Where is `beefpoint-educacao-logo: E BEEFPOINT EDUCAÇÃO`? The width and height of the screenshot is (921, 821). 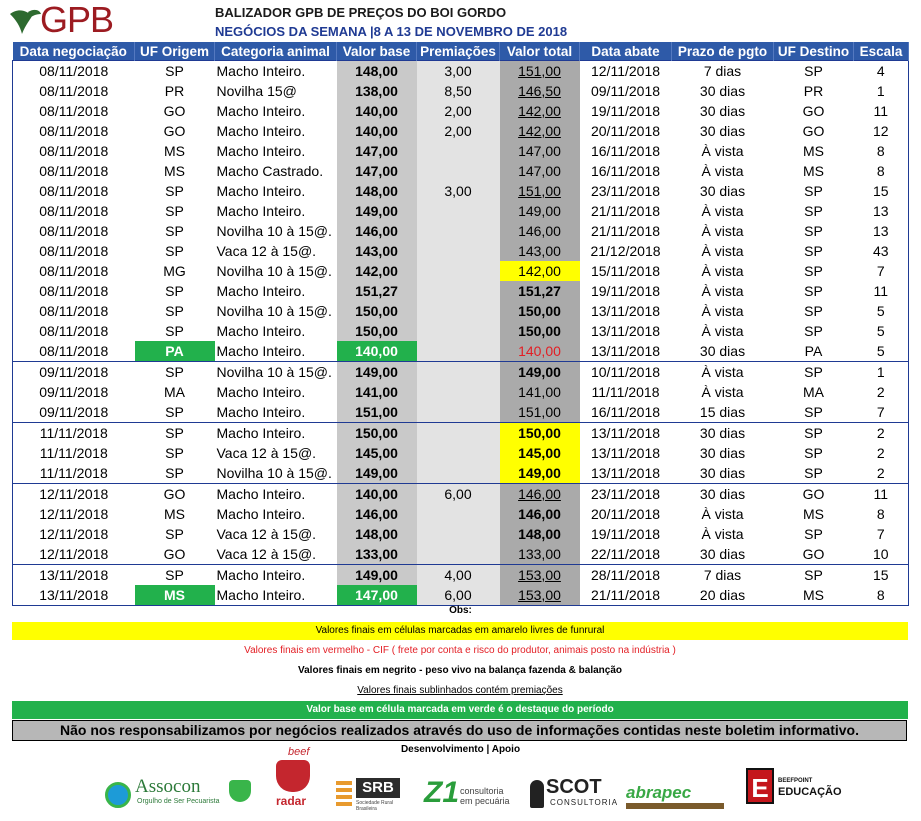 beefpoint-educacao-logo: E BEEFPOINT EDUCAÇÃO is located at coordinates (794, 789).